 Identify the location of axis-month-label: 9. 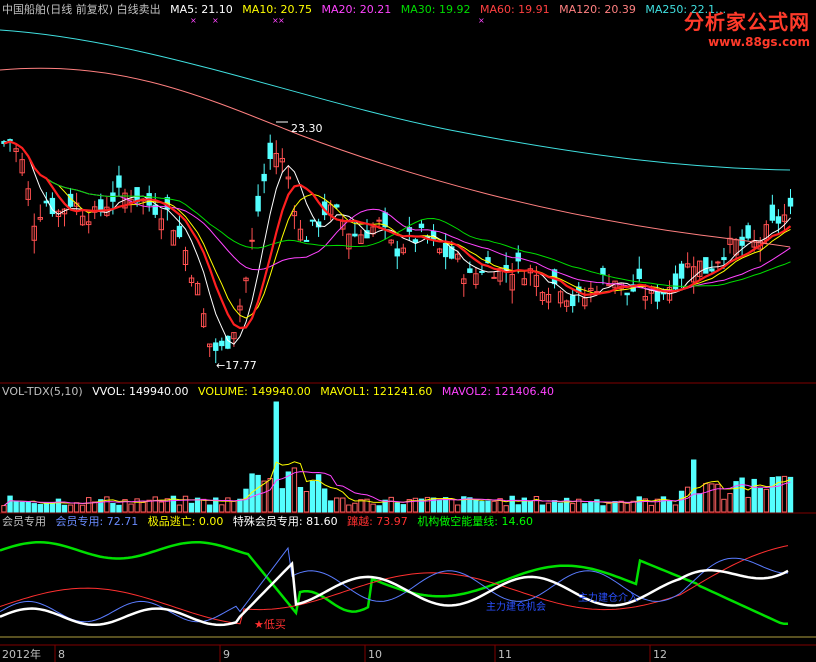
(226, 654).